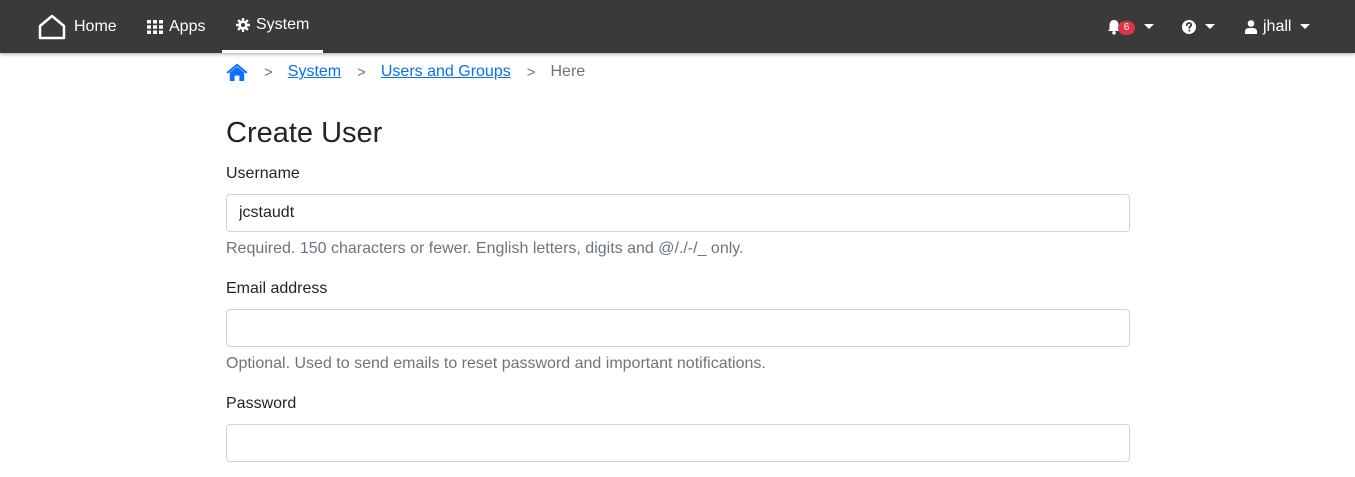  Describe the element at coordinates (1251, 26) in the screenshot. I see `user-icon` at that location.